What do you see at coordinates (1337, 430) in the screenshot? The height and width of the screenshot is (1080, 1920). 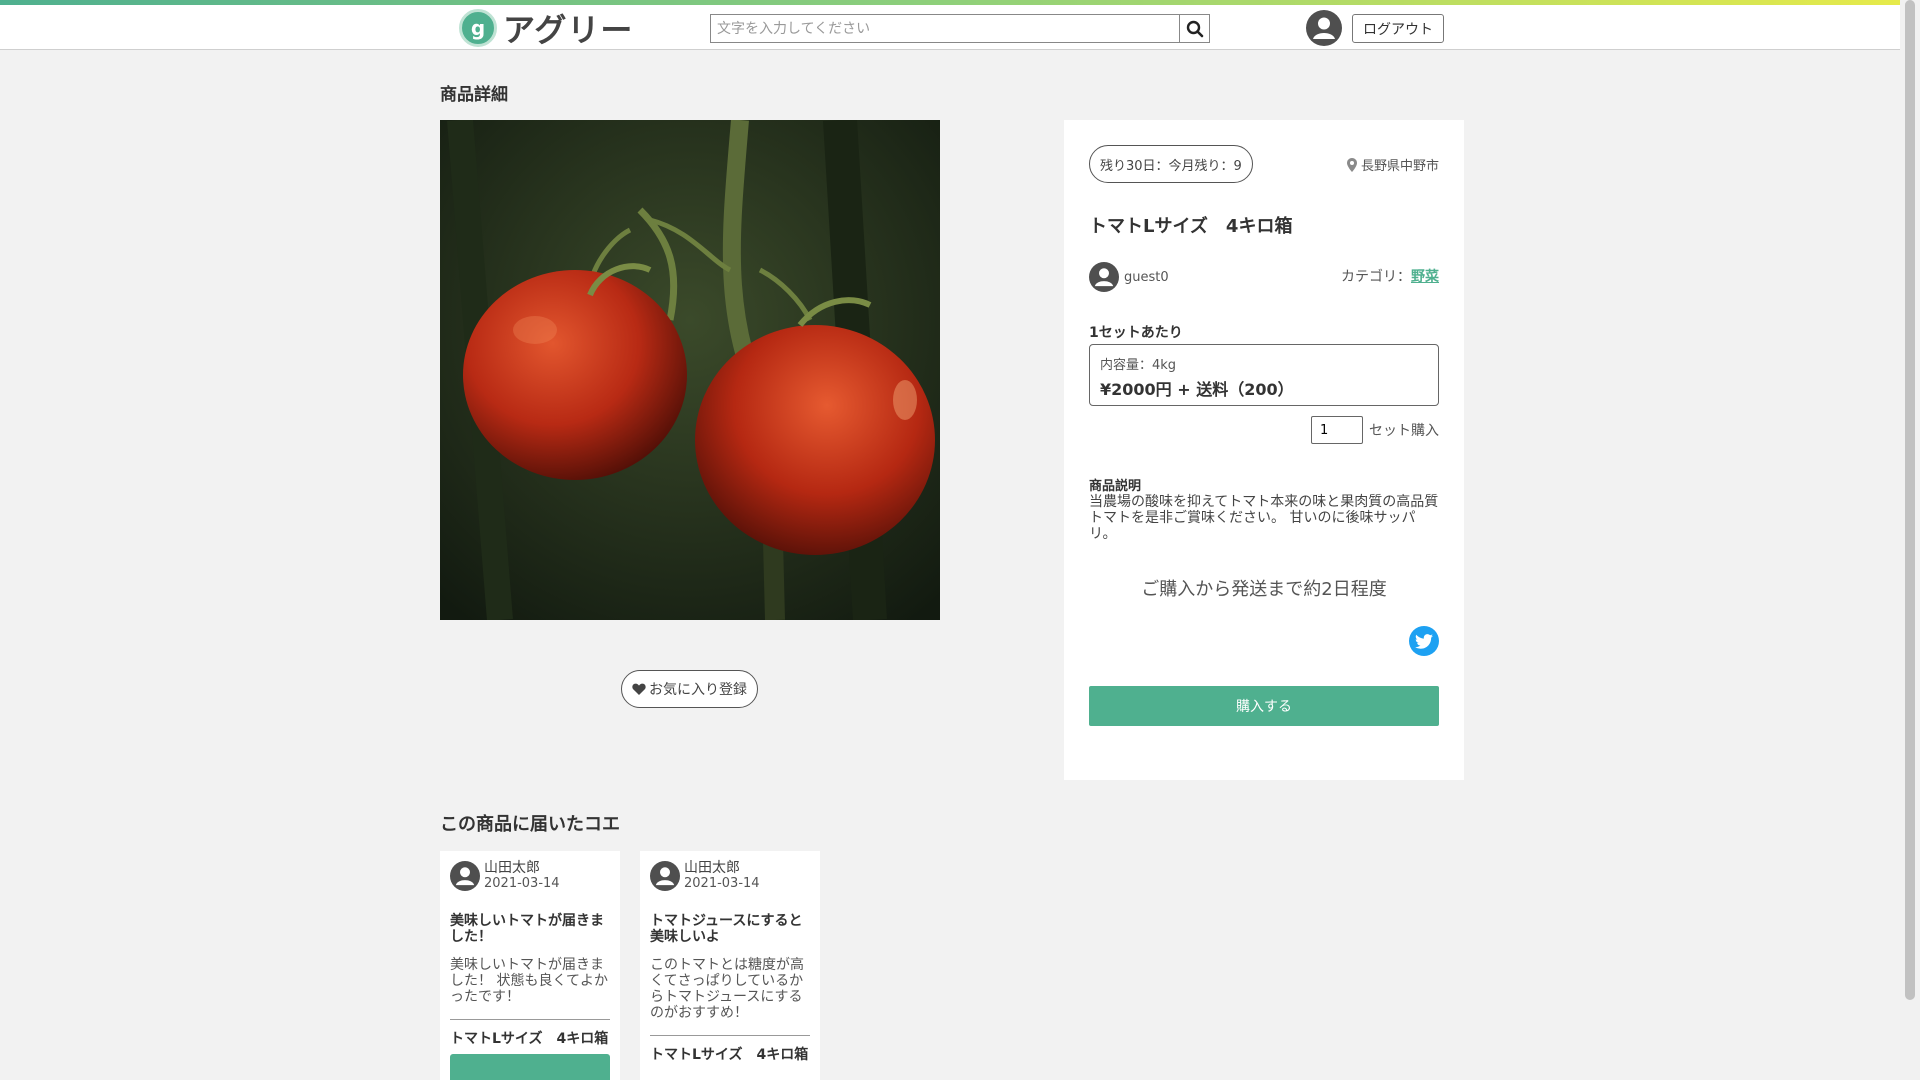 I see `set-quantity-input` at bounding box center [1337, 430].